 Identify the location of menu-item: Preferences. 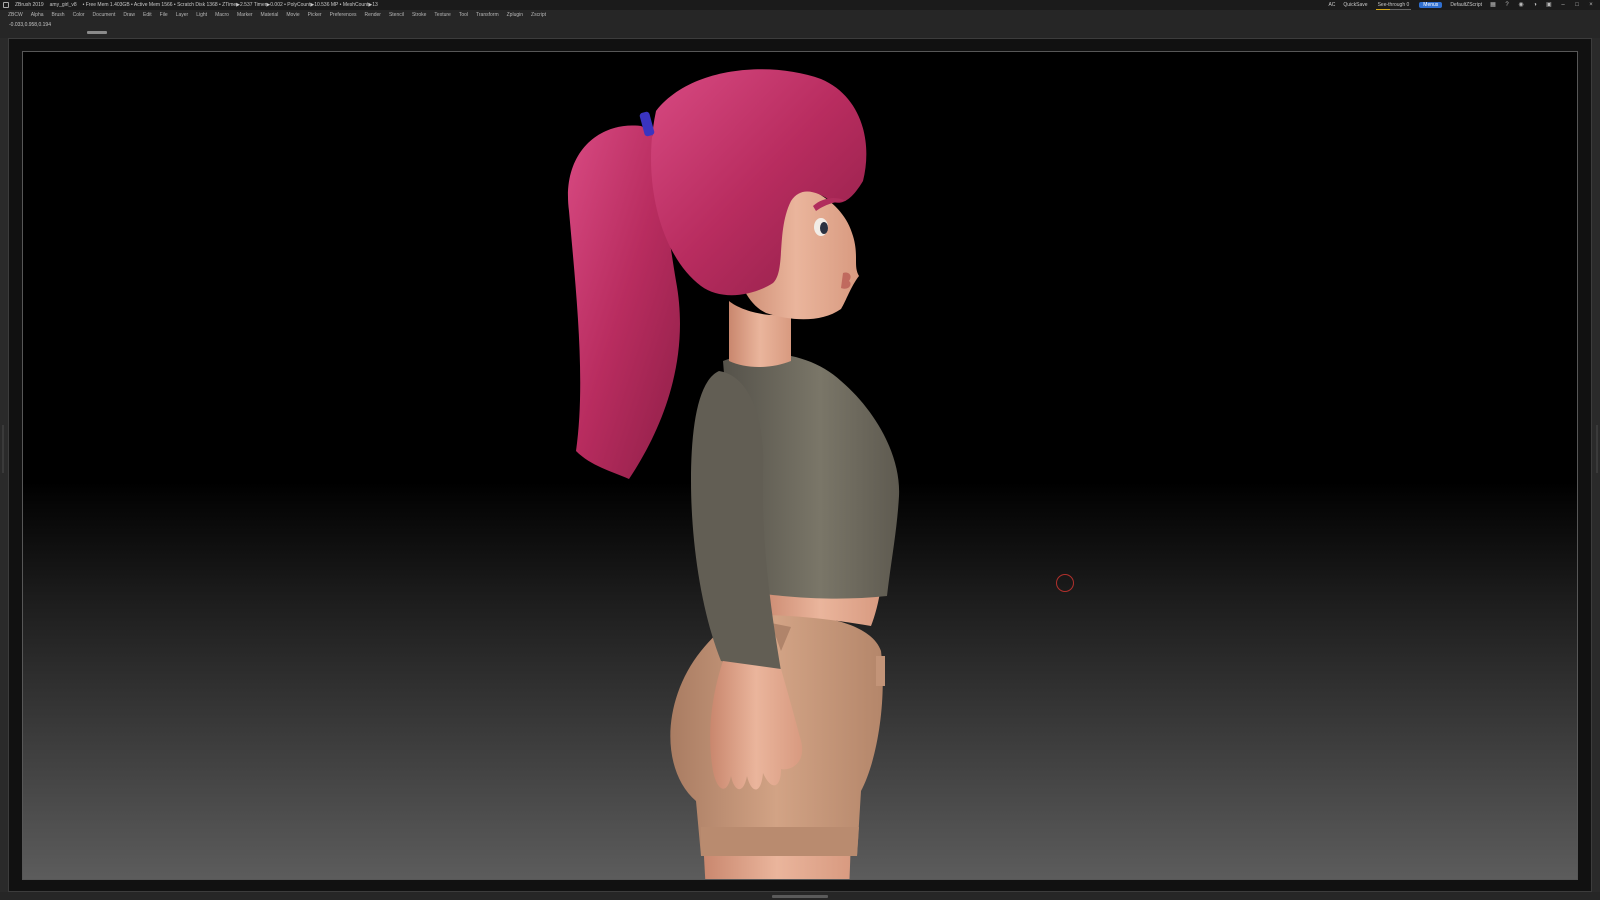
(343, 15).